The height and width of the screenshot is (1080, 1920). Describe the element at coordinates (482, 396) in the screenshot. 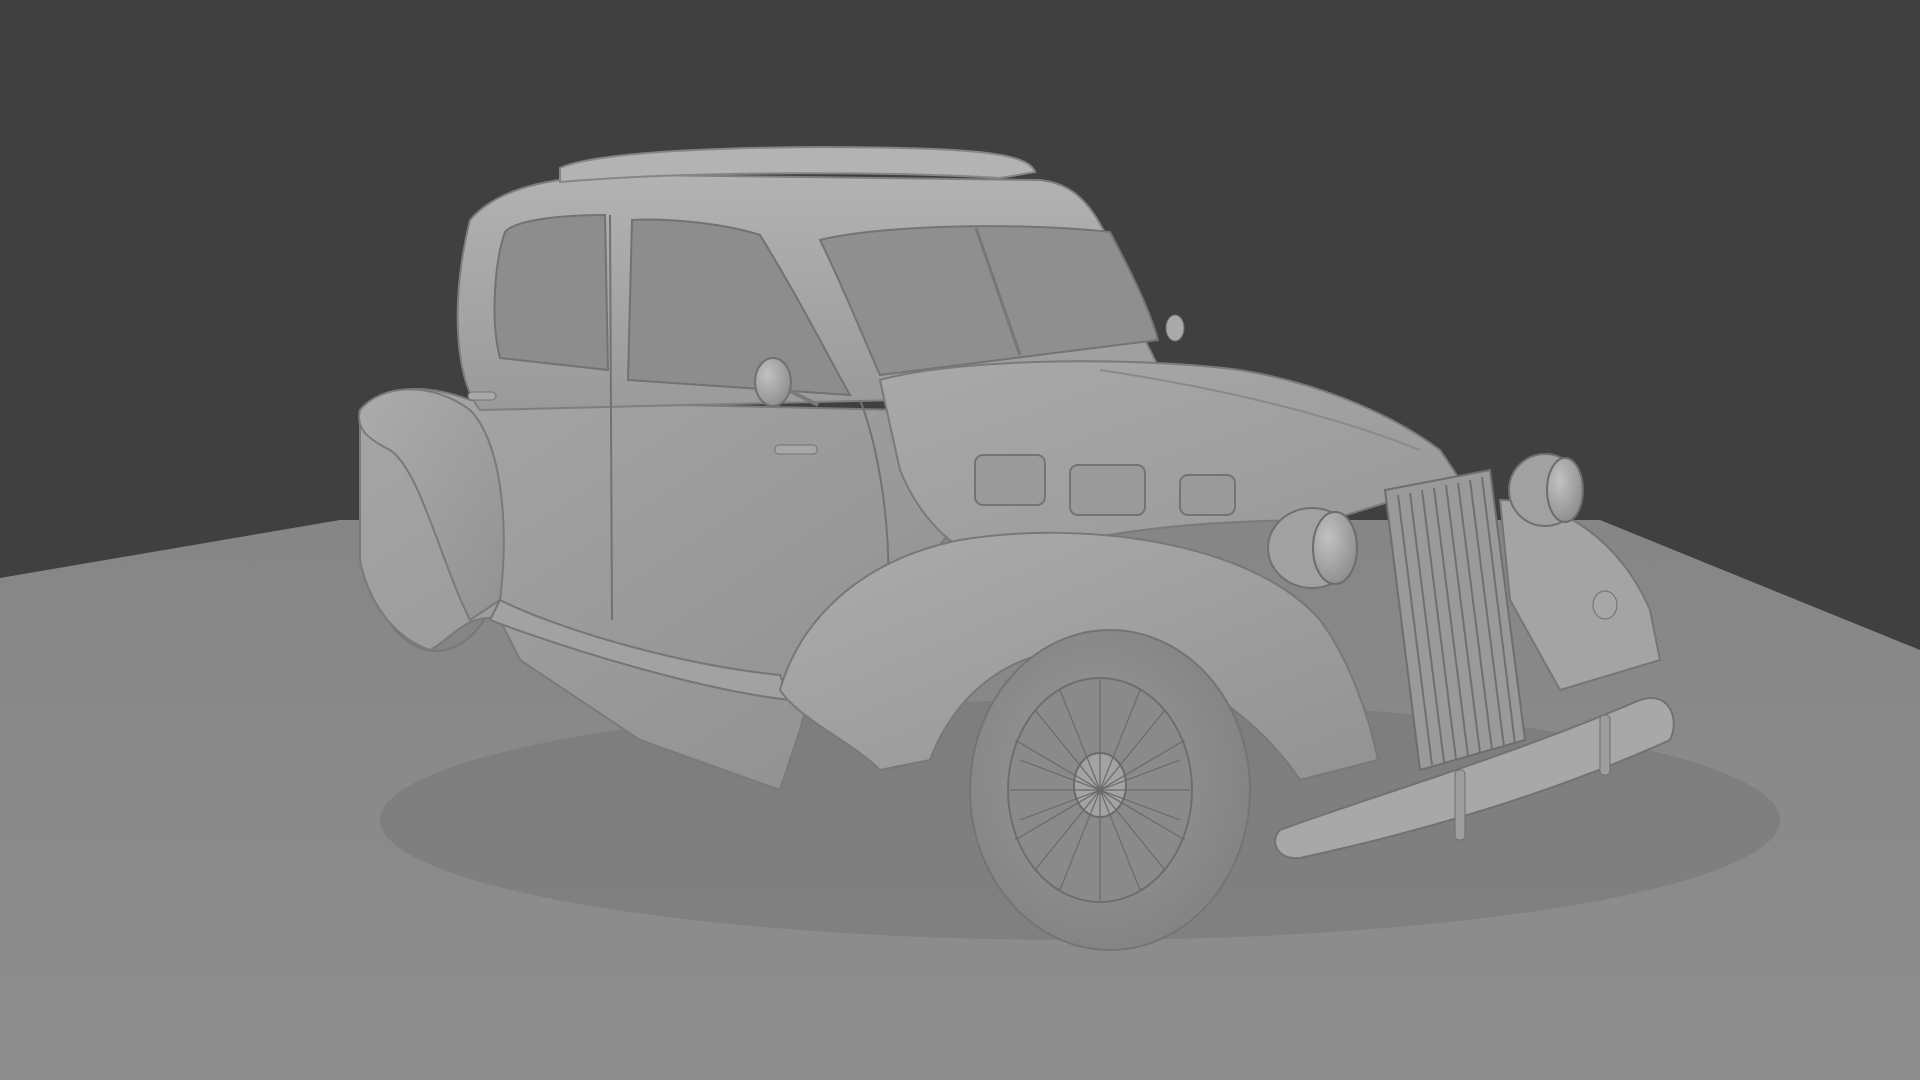

I see `rear-door-handle` at that location.